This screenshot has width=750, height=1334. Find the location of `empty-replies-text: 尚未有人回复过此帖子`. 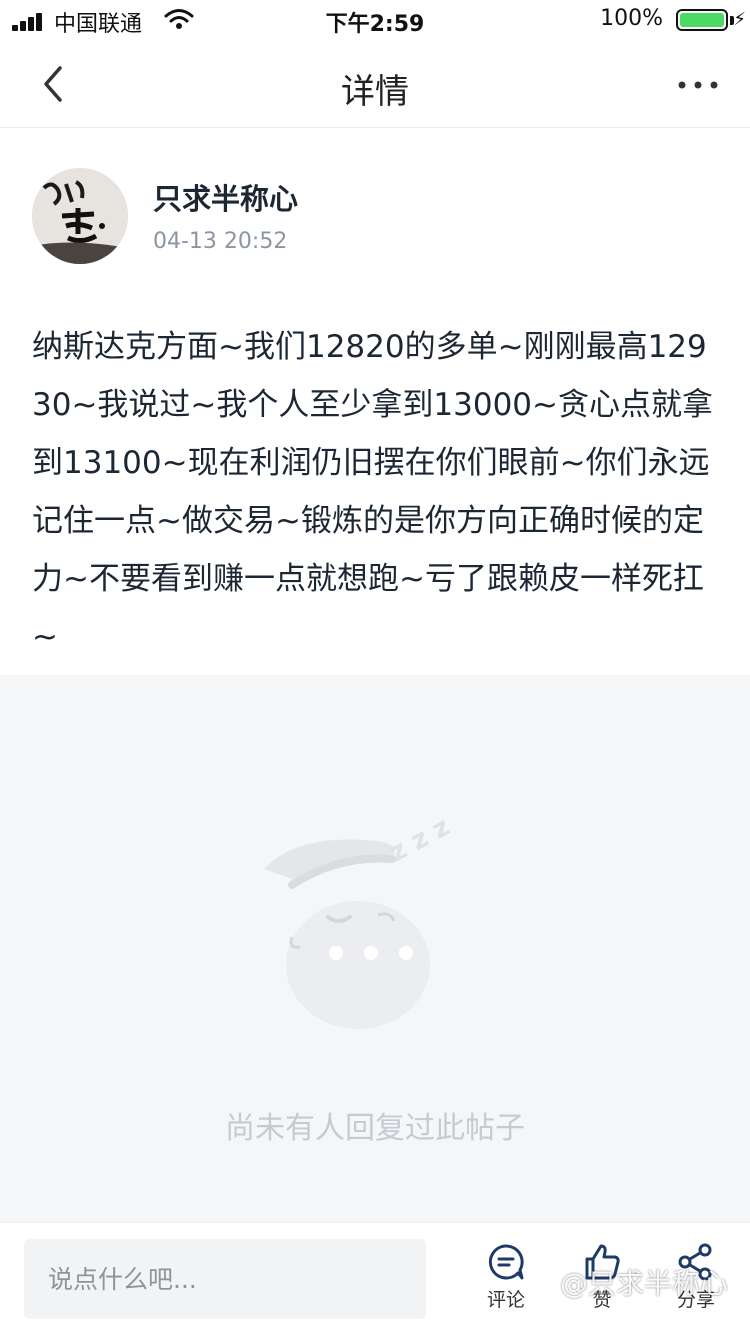

empty-replies-text: 尚未有人回复过此帖子 is located at coordinates (375, 1128).